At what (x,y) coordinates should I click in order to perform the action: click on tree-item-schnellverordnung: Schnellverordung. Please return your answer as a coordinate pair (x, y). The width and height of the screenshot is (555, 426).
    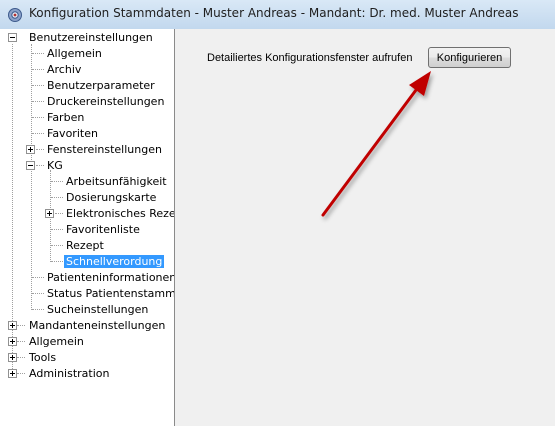
    Looking at the image, I should click on (114, 262).